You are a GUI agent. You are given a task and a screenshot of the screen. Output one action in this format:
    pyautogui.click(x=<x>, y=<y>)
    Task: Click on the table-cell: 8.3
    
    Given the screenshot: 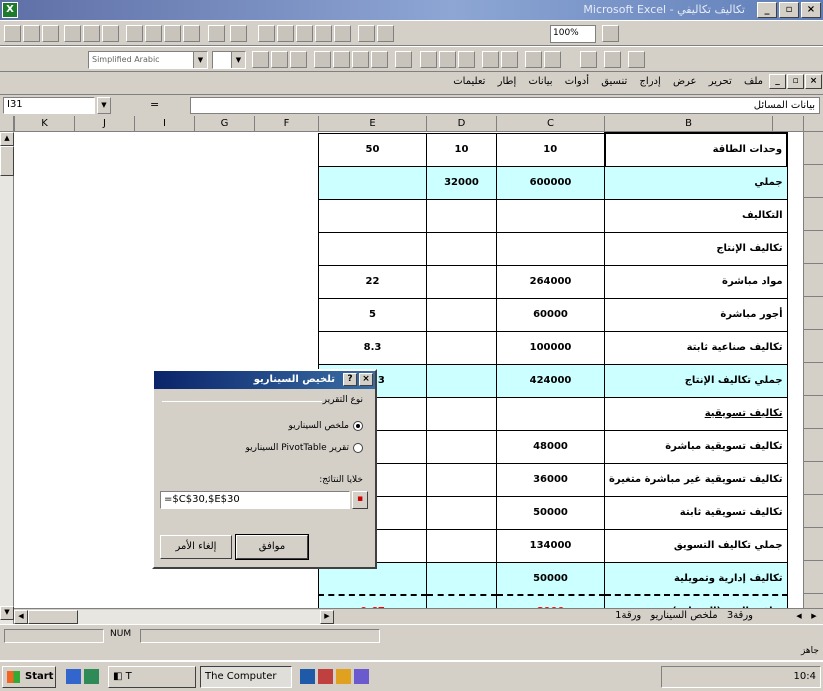 What is the action you would take?
    pyautogui.click(x=372, y=347)
    